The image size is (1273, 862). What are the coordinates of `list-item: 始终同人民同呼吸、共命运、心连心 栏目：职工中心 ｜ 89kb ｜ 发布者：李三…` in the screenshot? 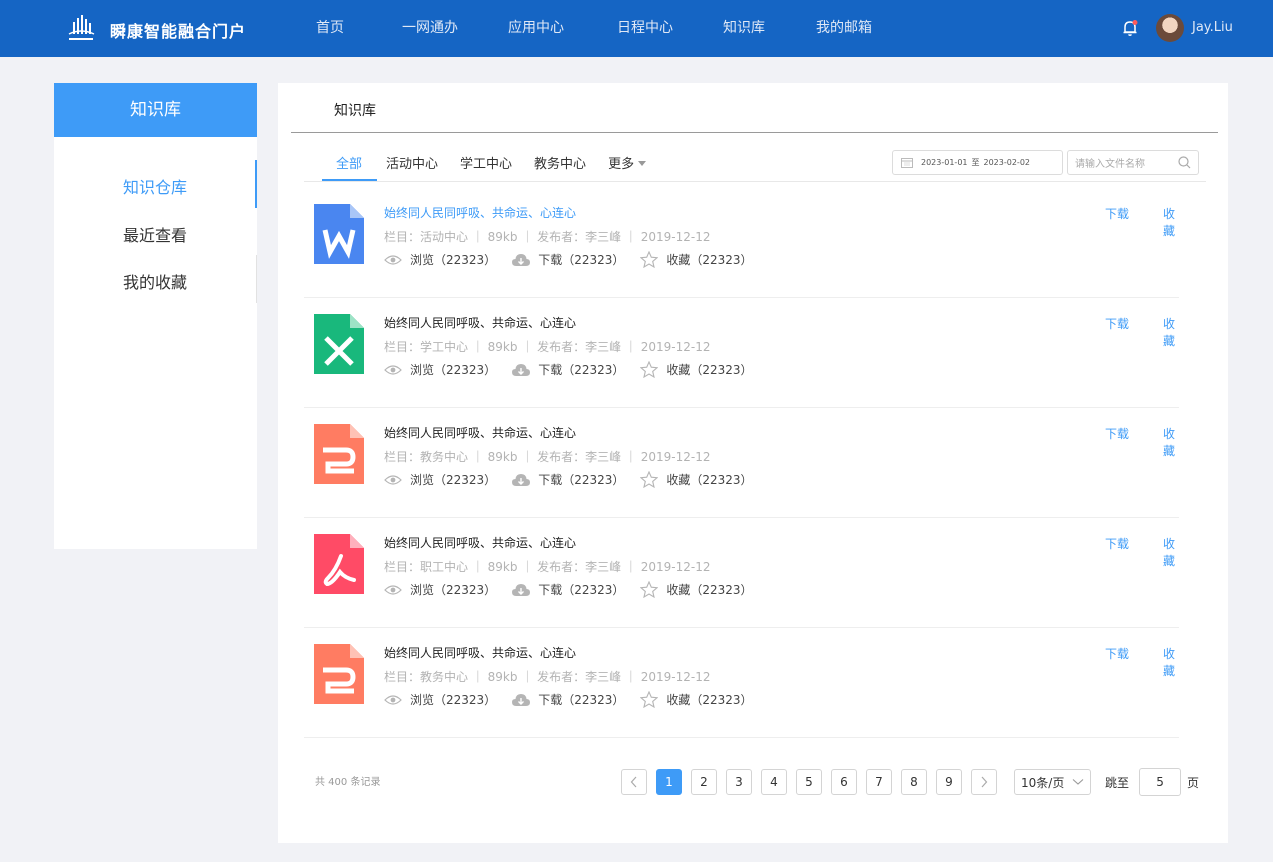 It's located at (741, 572).